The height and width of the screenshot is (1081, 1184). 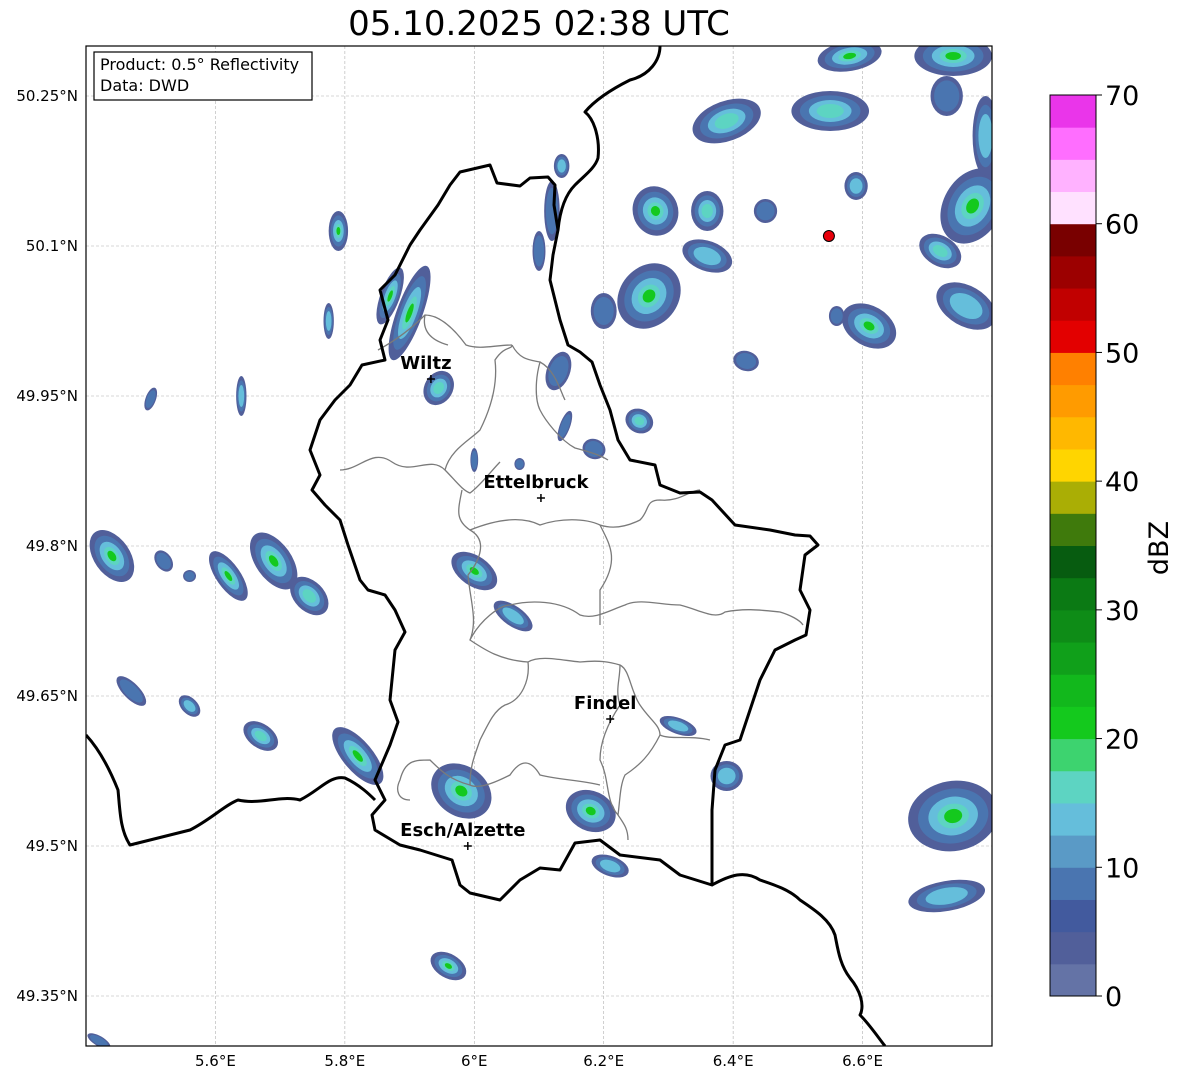 What do you see at coordinates (1122, 353) in the screenshot?
I see `colorbar-tick-label: 50` at bounding box center [1122, 353].